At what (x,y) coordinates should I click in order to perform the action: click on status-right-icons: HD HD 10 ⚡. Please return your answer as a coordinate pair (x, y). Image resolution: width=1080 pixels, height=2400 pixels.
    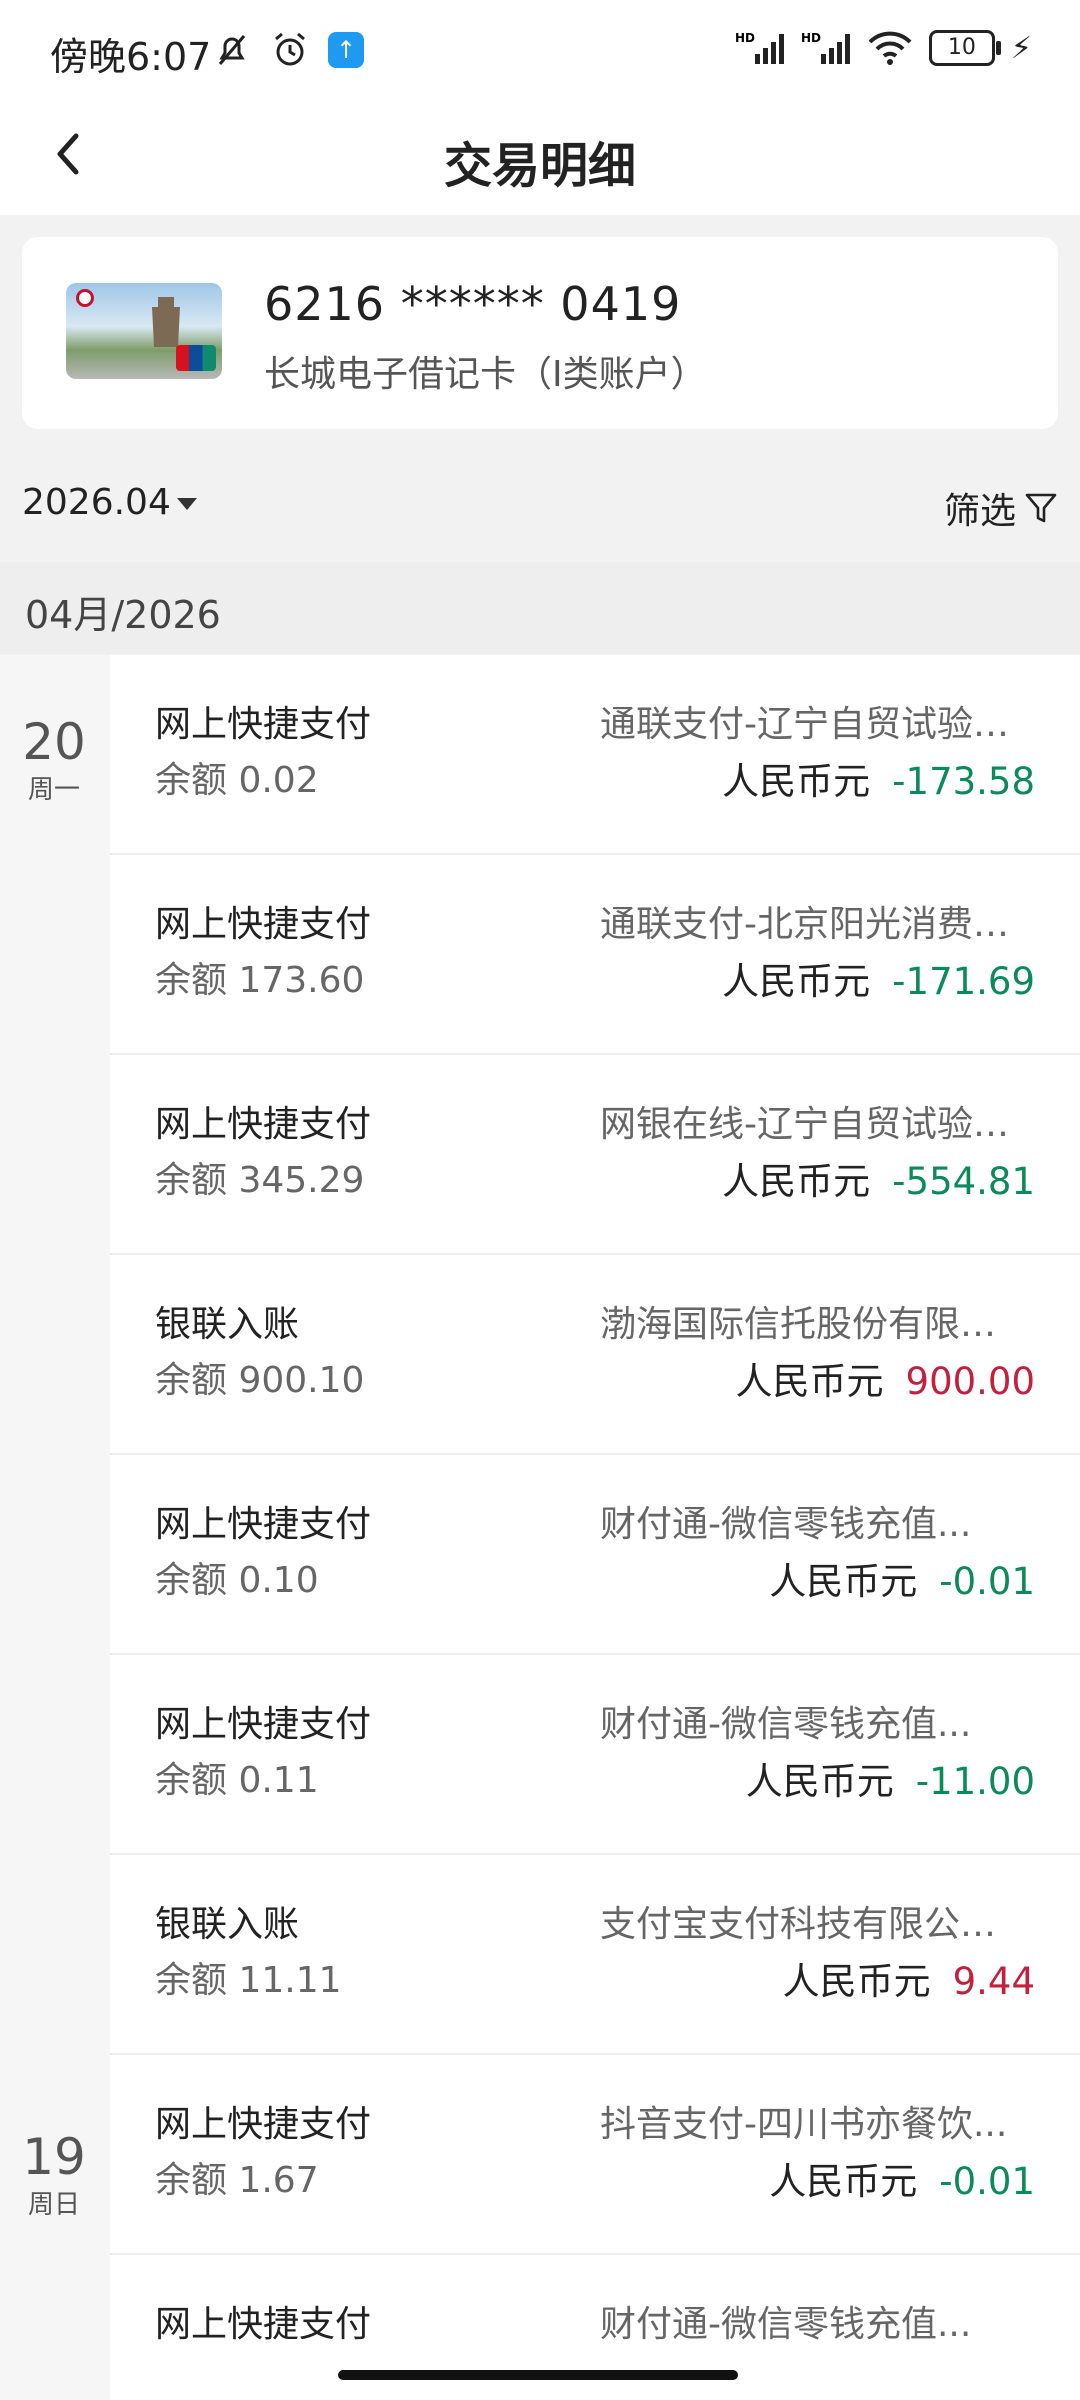
    Looking at the image, I should click on (883, 48).